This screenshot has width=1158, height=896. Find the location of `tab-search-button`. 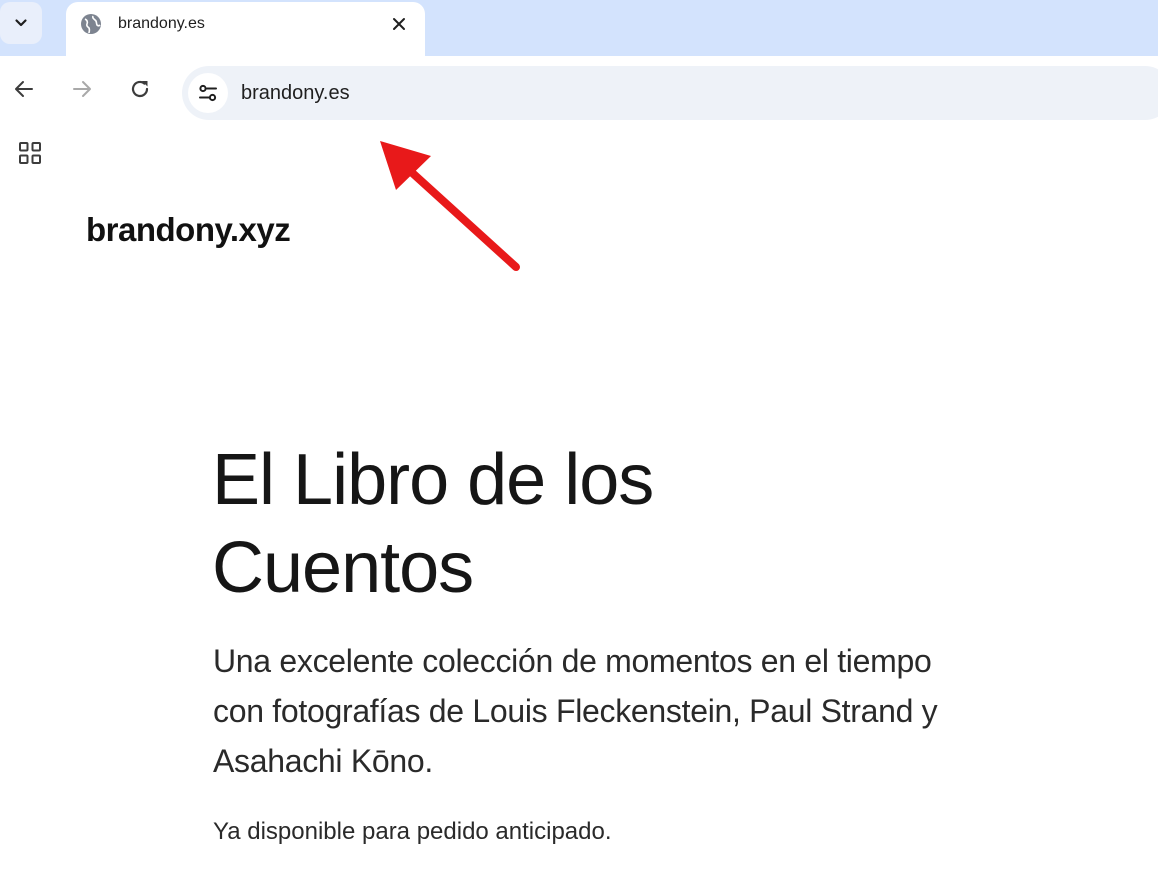

tab-search-button is located at coordinates (21, 23).